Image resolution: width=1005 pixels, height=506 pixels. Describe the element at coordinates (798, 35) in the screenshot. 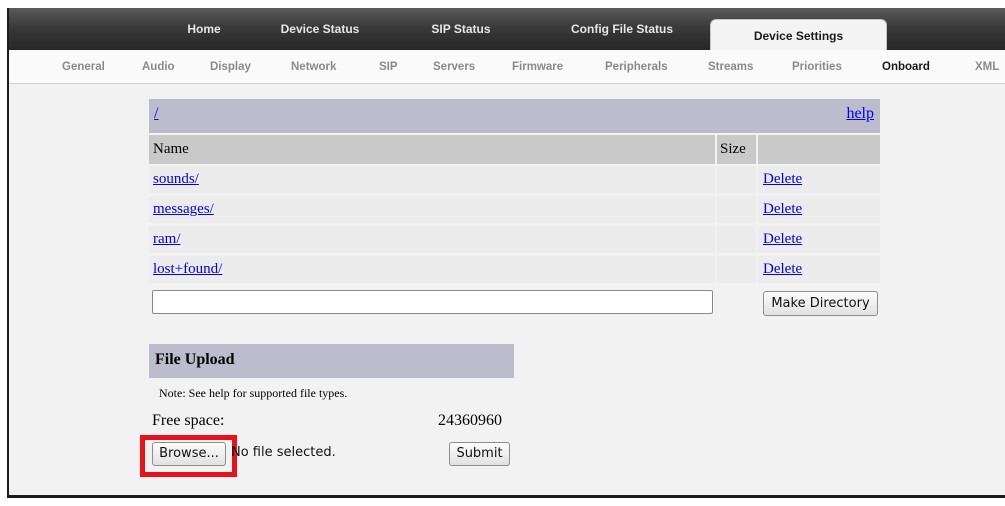

I see `tab-device-settings: Device Settings` at that location.